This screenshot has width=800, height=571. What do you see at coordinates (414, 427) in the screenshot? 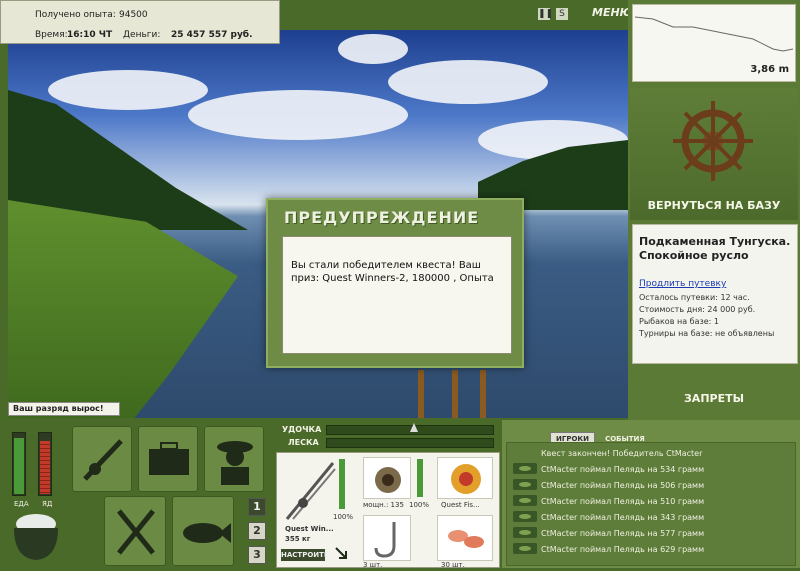
I see `tension-marker-icon` at bounding box center [414, 427].